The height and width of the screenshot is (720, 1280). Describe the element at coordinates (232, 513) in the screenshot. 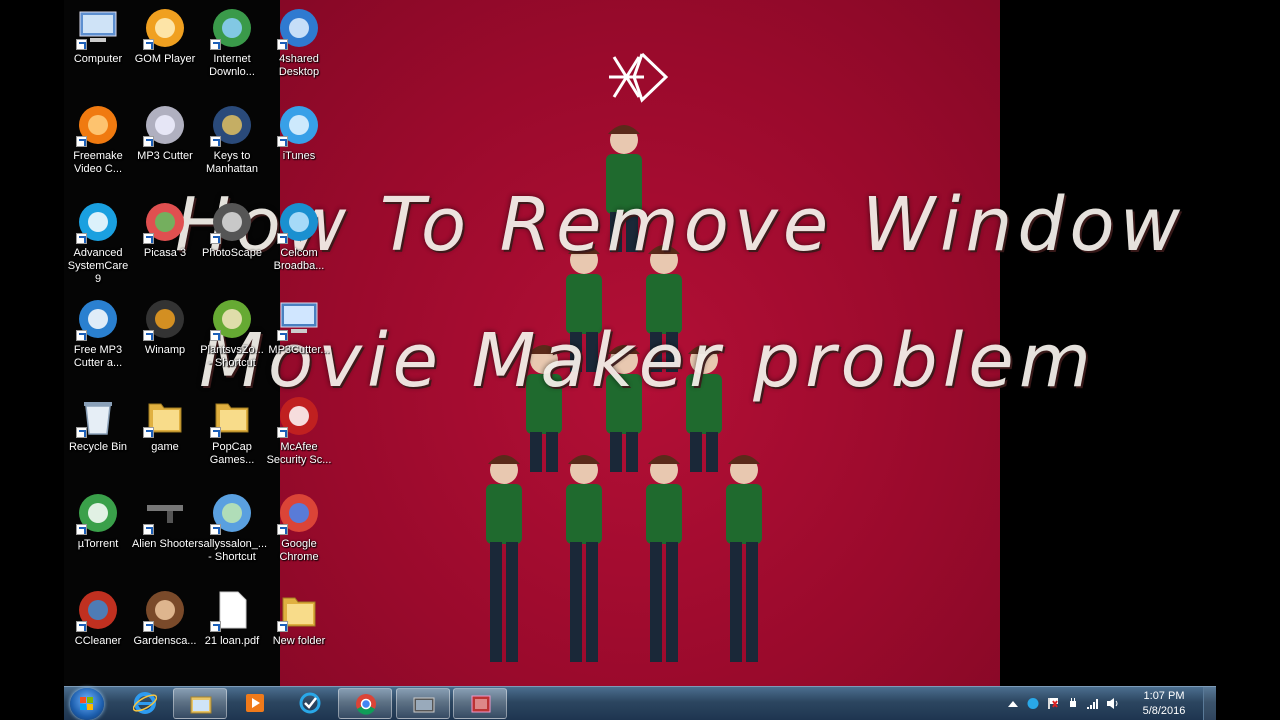

I see `sallys-salon-icon` at that location.